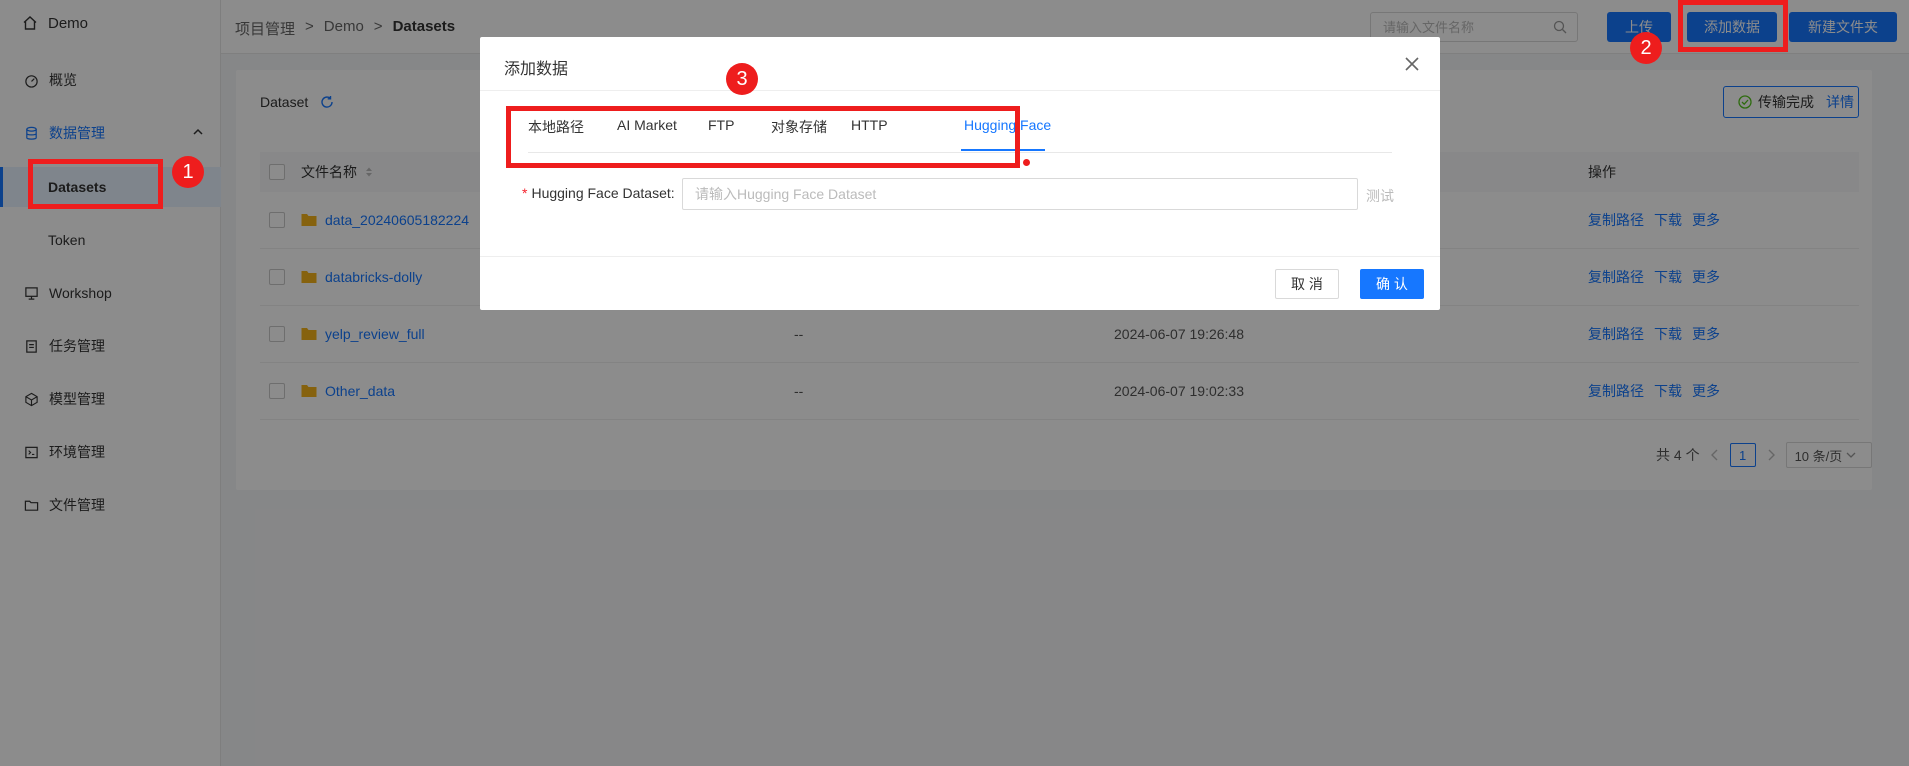 This screenshot has width=1909, height=766. I want to click on highlight-box-add-data, so click(1733, 26).